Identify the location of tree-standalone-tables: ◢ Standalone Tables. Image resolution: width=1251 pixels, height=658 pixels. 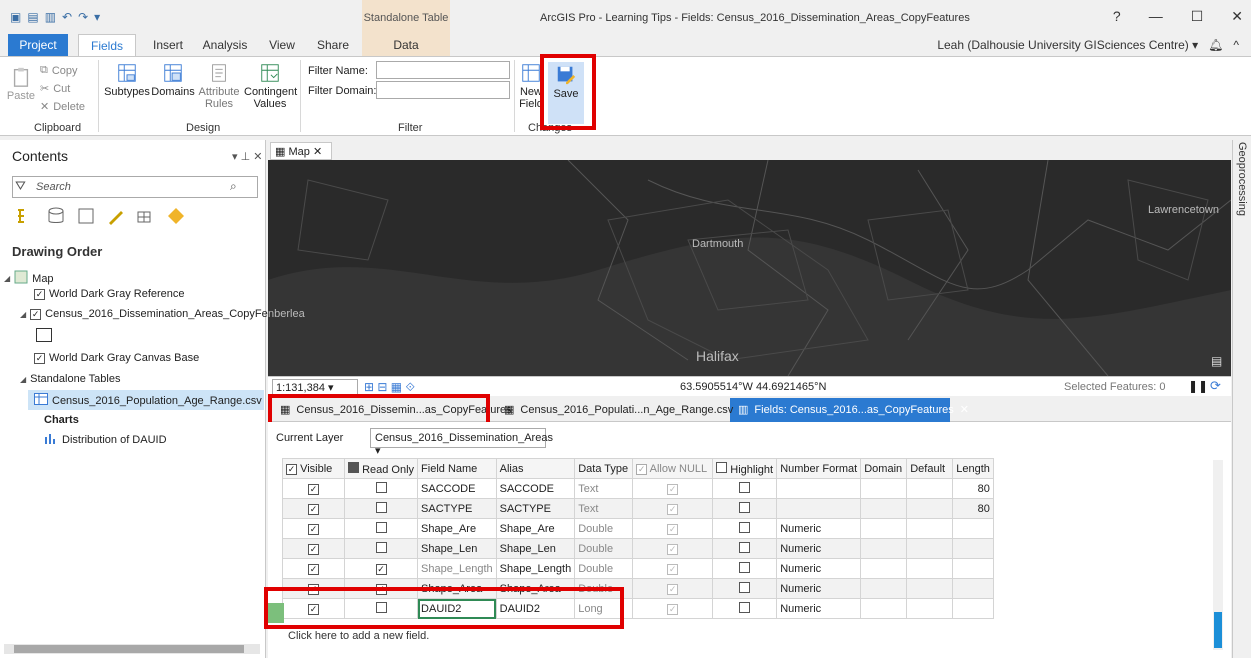
(70, 379).